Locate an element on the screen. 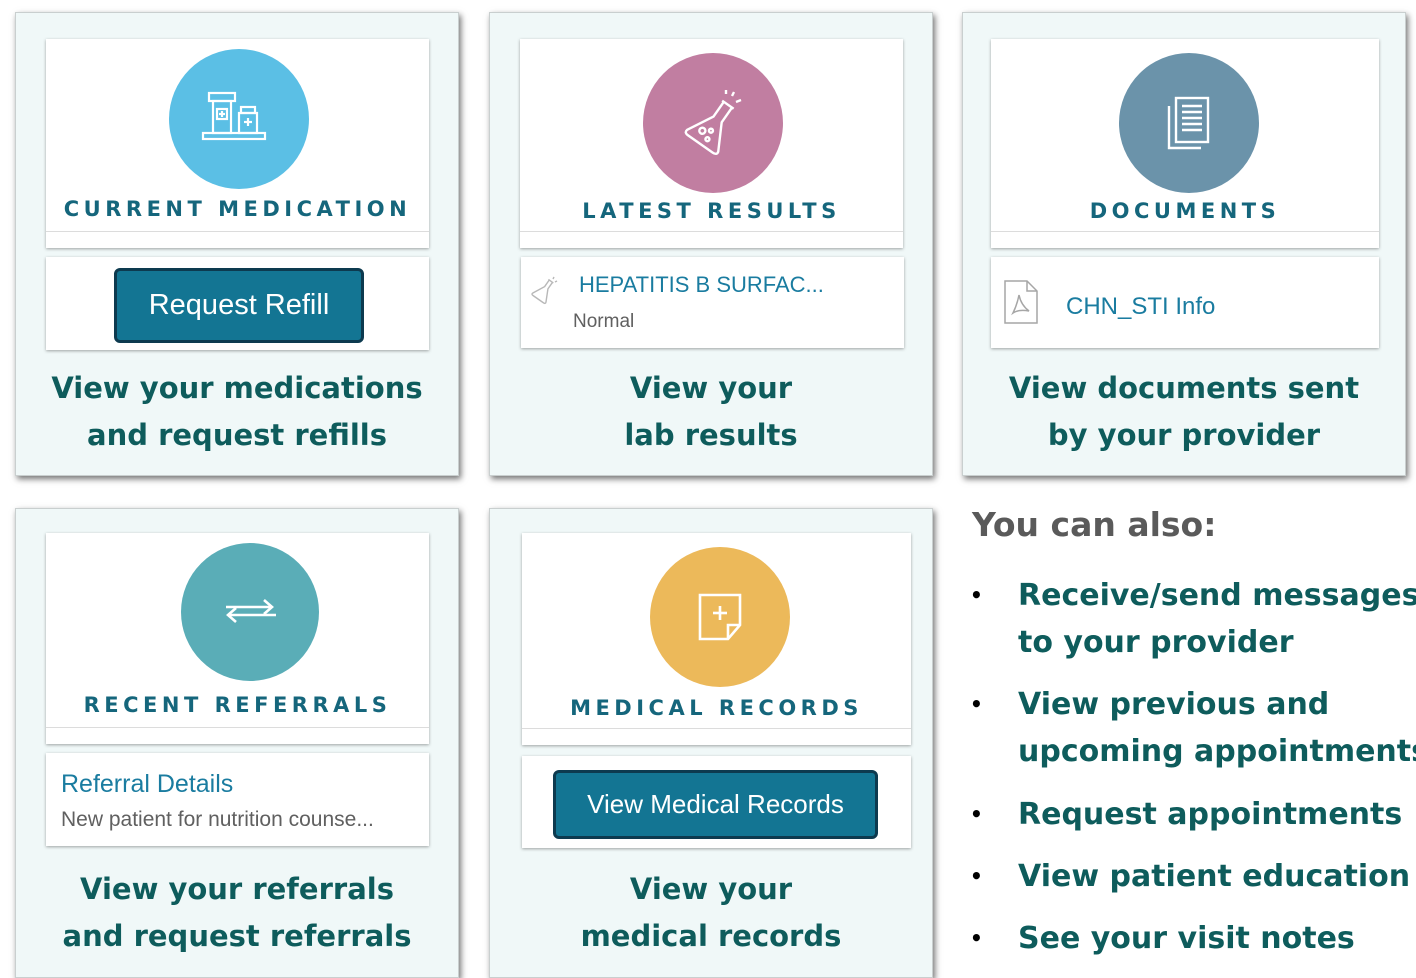 The image size is (1416, 978). also-title: You can also: is located at coordinates (1094, 524).